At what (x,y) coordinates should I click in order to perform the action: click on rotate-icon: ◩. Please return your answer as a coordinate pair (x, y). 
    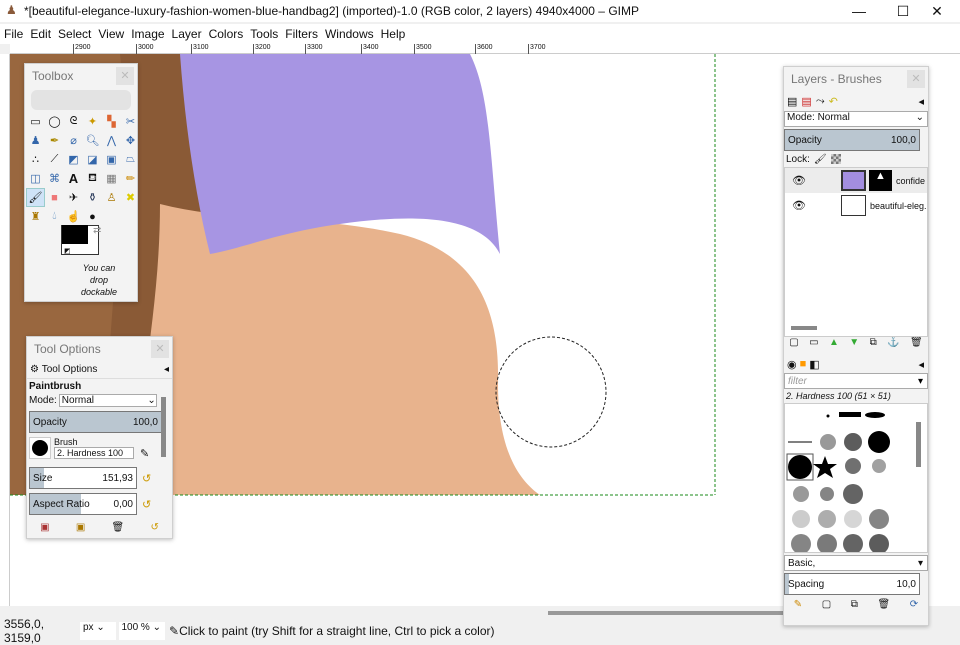
    Looking at the image, I should click on (73, 159).